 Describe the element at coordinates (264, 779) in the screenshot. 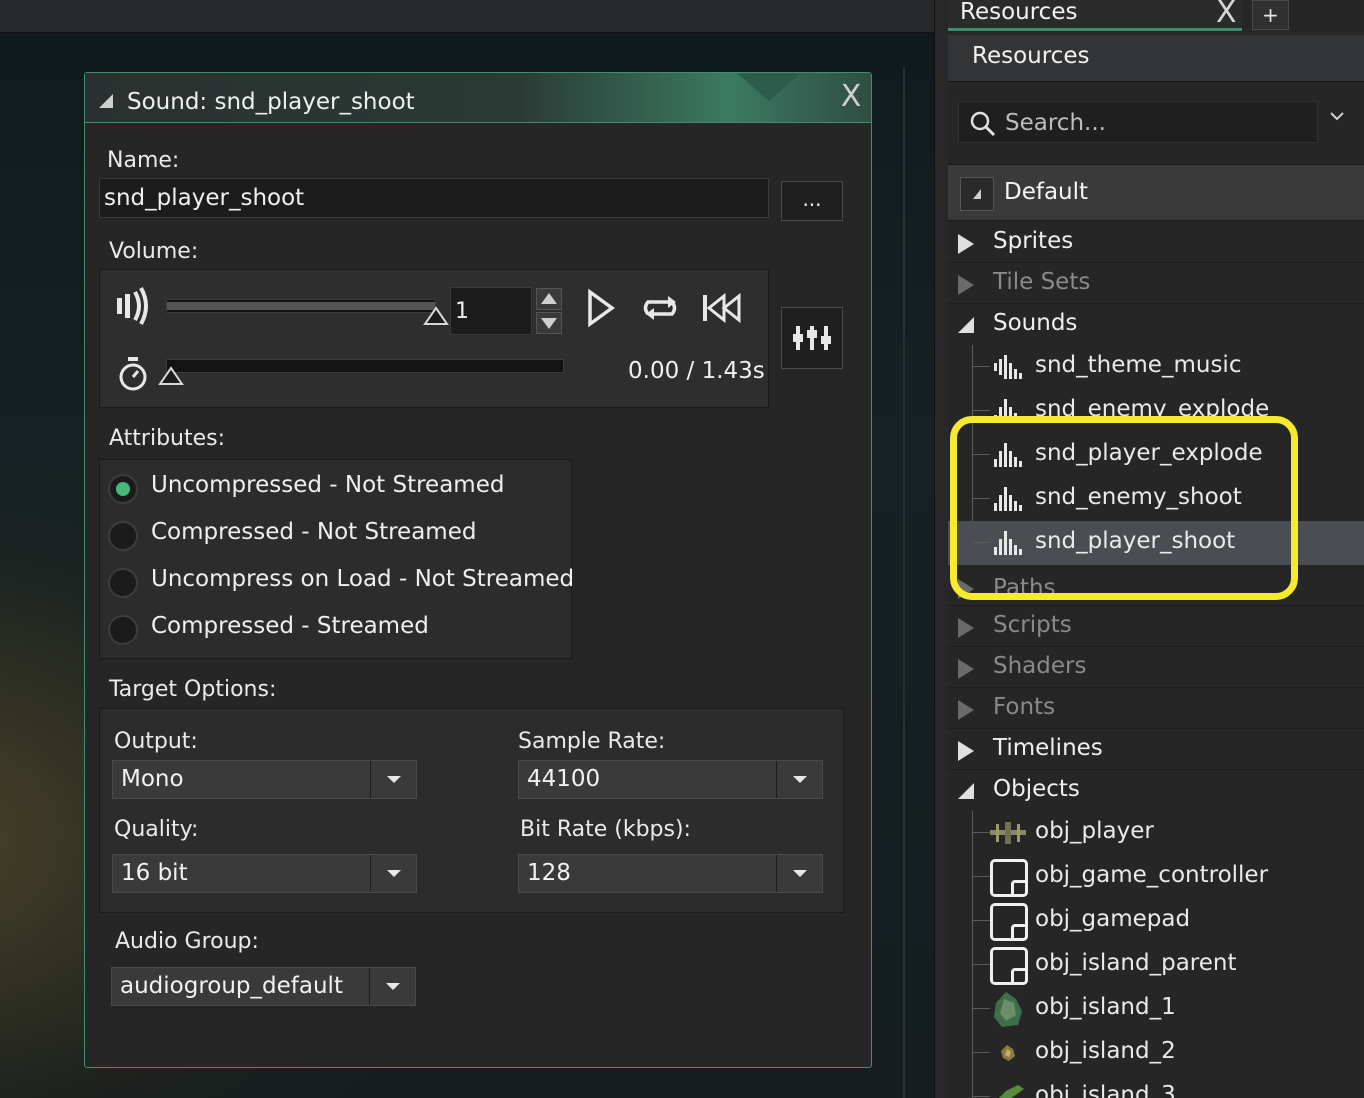

I see `output-select: Mono` at that location.